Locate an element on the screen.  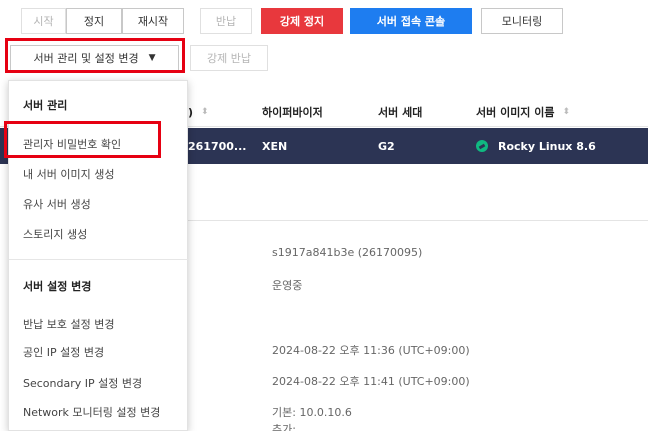
column-header-label: 서버 이미지 이름 is located at coordinates (515, 112).